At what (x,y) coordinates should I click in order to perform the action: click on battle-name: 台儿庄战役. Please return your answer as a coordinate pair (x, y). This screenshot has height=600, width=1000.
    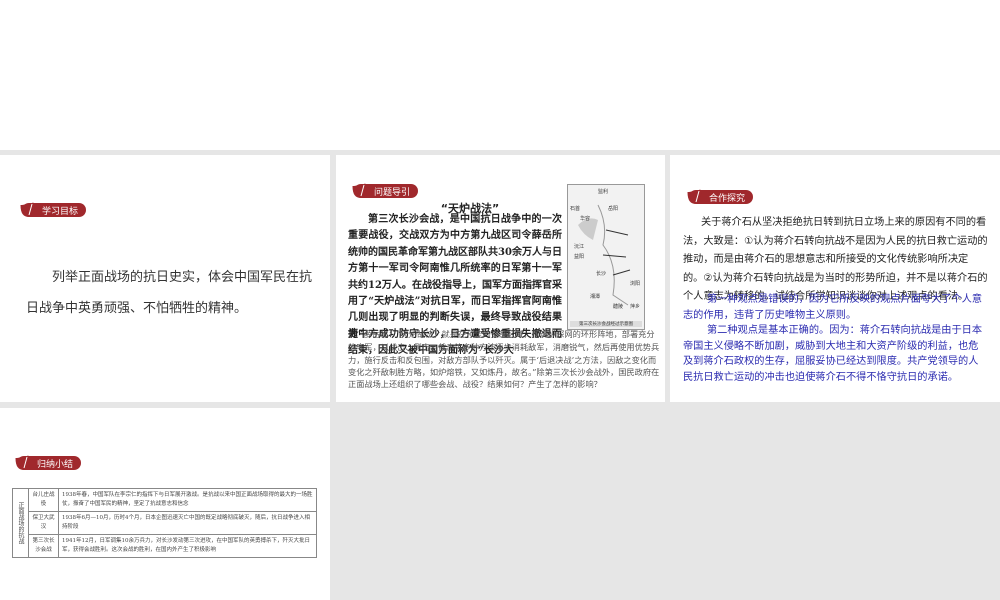
    Looking at the image, I should click on (43, 500).